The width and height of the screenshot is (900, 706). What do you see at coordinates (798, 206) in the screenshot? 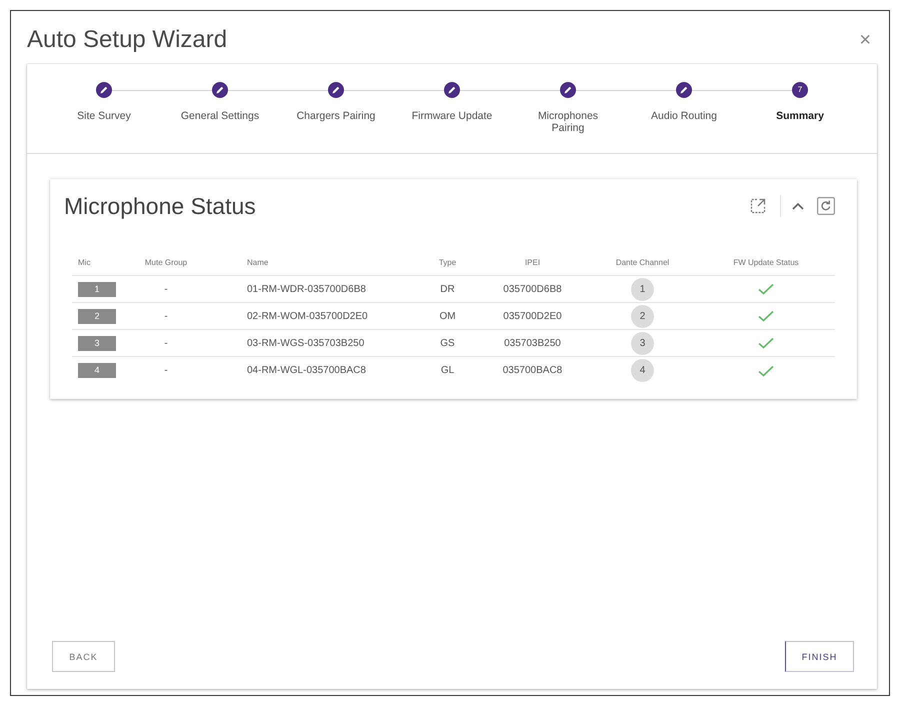
I see `chevron-up-icon` at bounding box center [798, 206].